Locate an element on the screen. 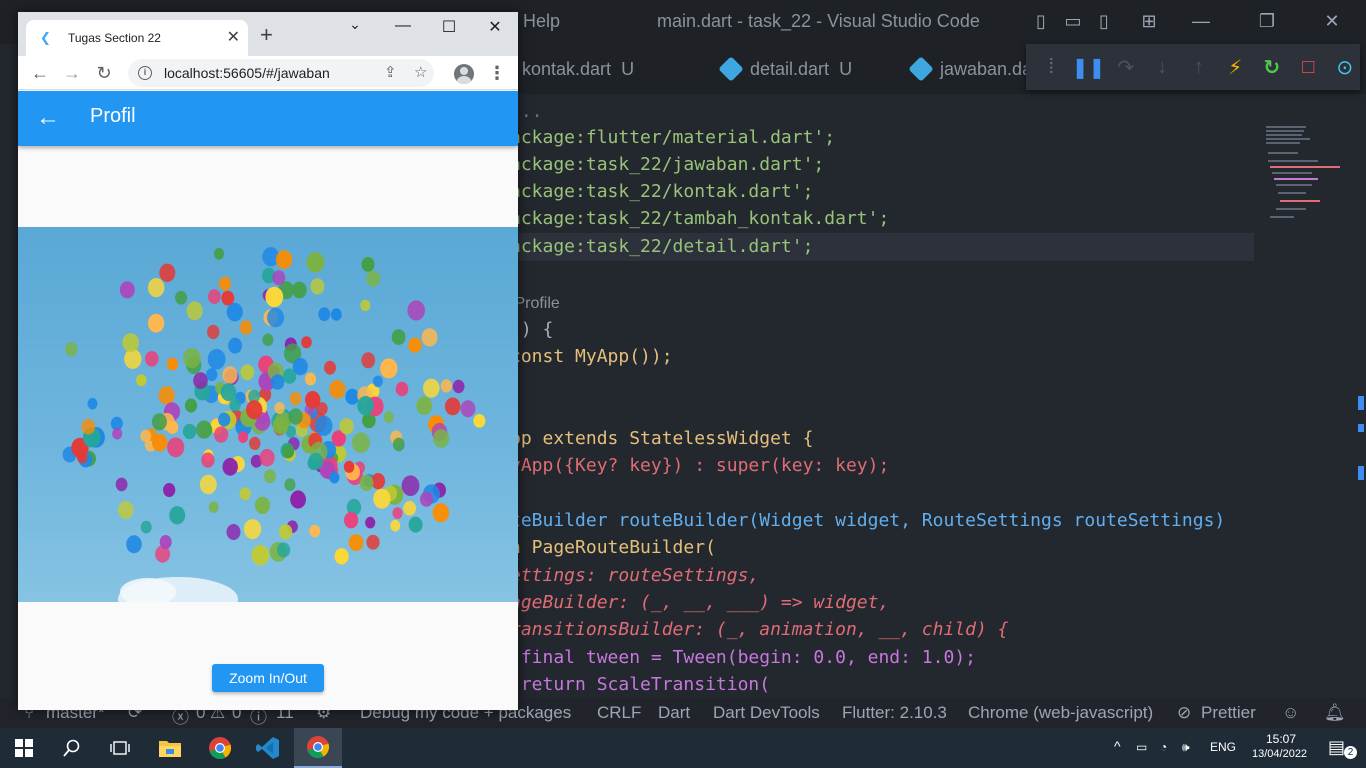  step-into-icon: ↓ is located at coordinates (1162, 67).